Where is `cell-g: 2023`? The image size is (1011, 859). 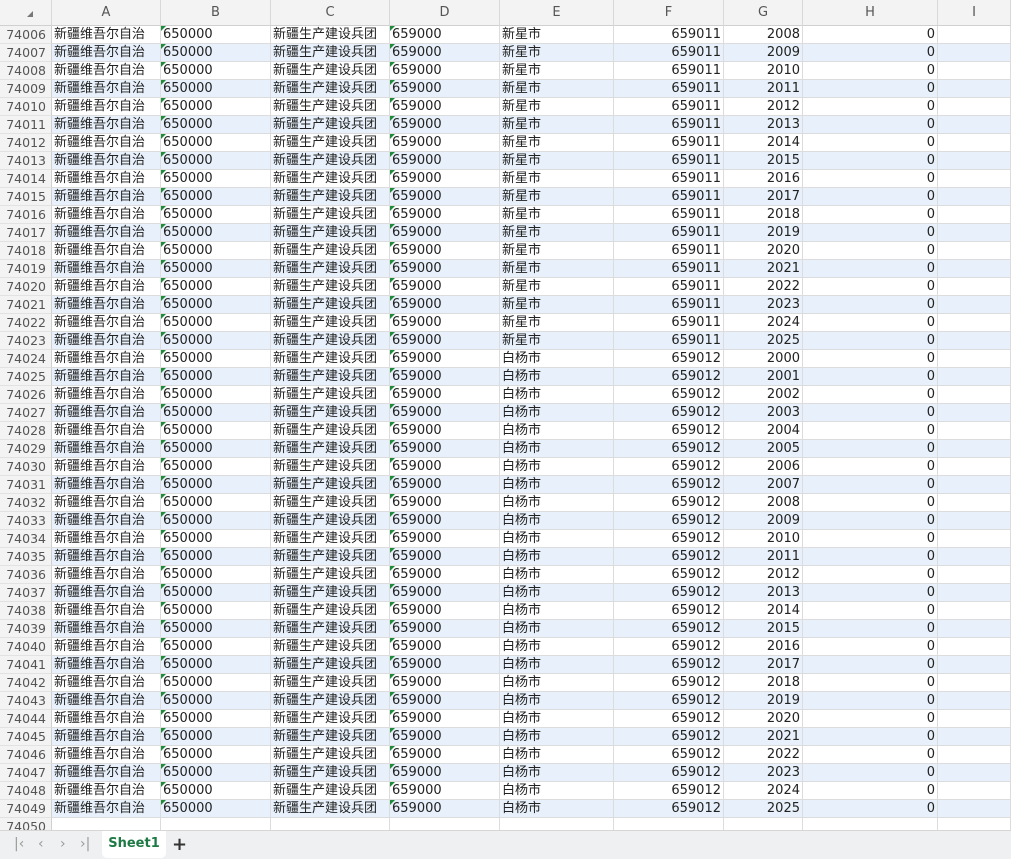 cell-g: 2023 is located at coordinates (763, 773).